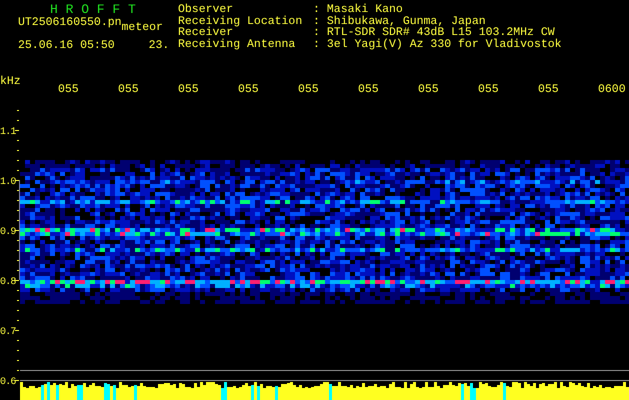  Describe the element at coordinates (8, 382) in the screenshot. I see `frequency-label: 0.6` at that location.